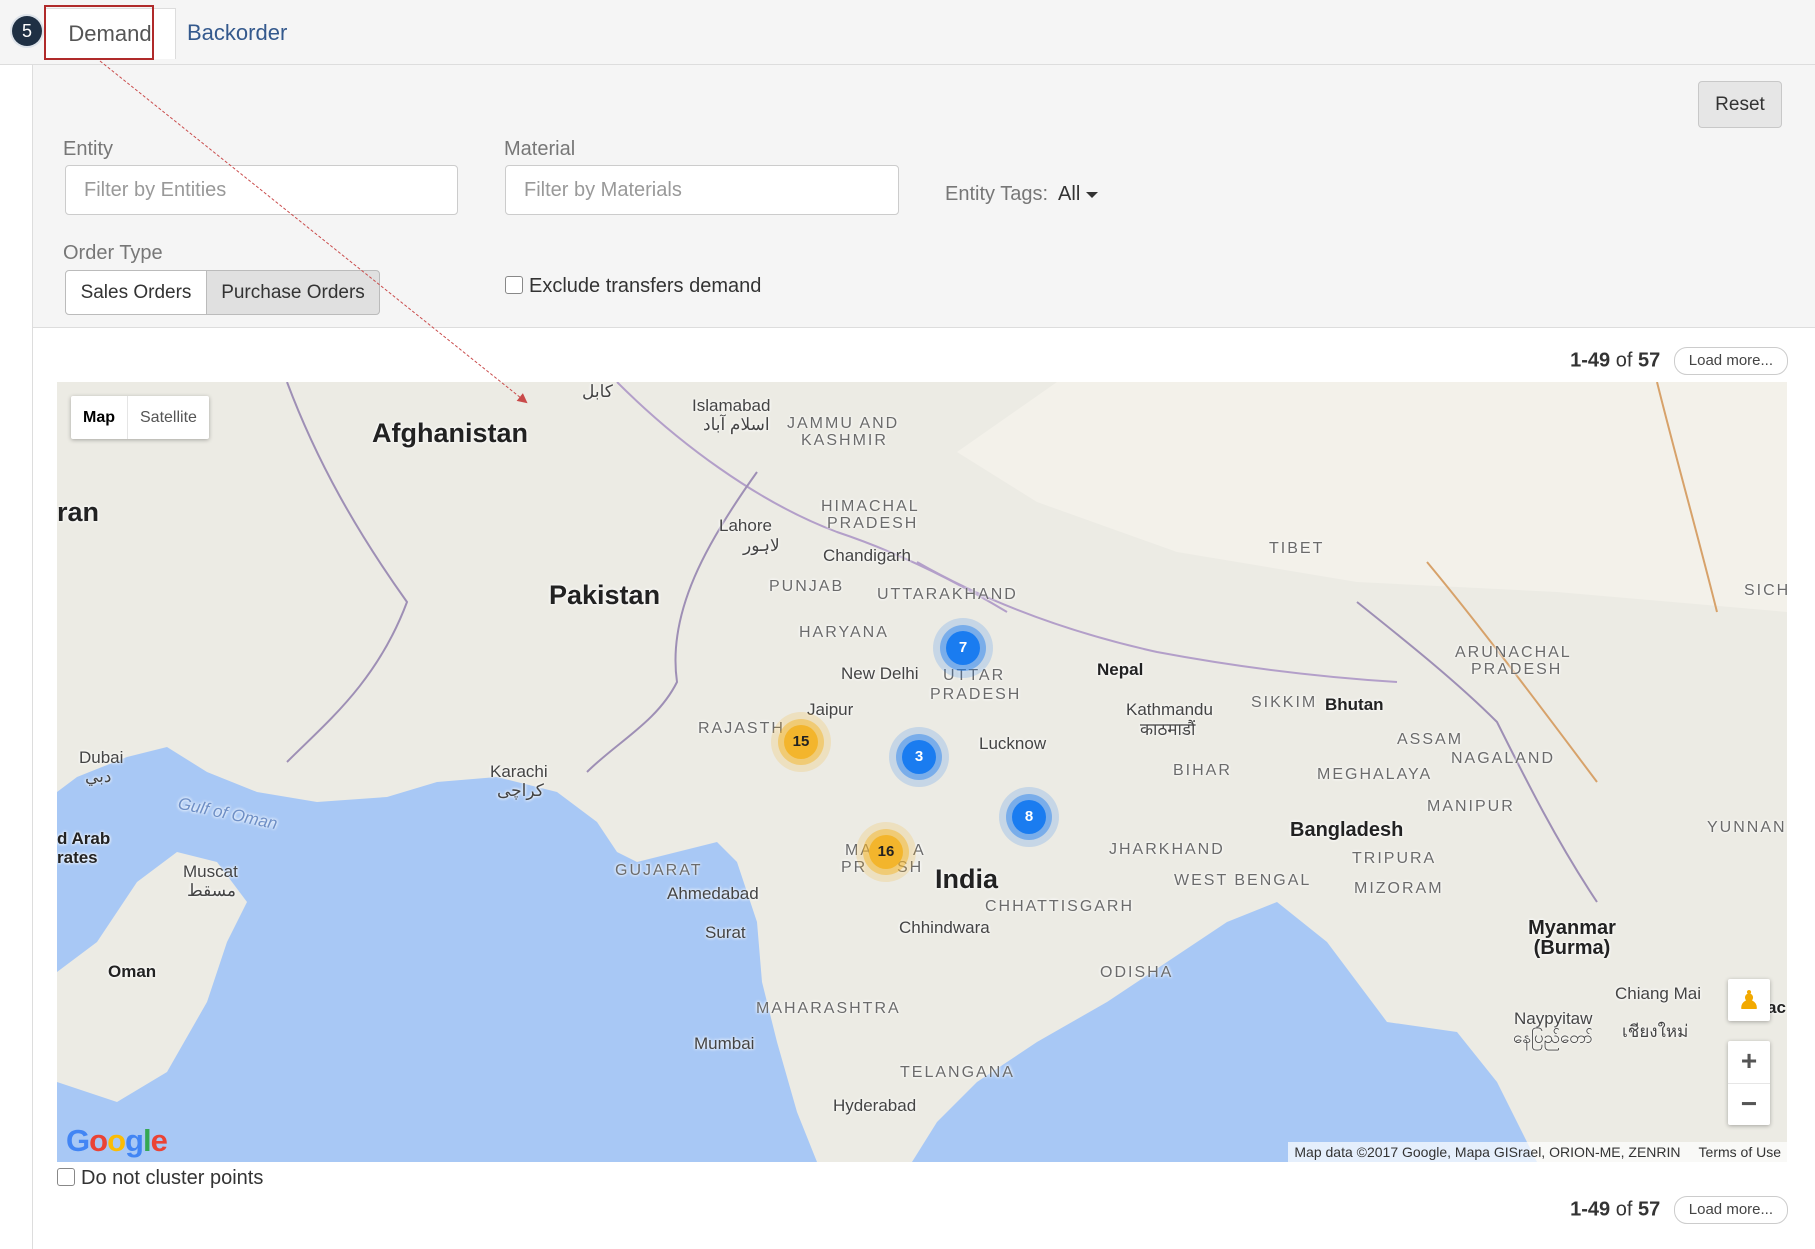 This screenshot has width=1815, height=1249. What do you see at coordinates (66, 1177) in the screenshot?
I see `cluster-toggle-checkbox` at bounding box center [66, 1177].